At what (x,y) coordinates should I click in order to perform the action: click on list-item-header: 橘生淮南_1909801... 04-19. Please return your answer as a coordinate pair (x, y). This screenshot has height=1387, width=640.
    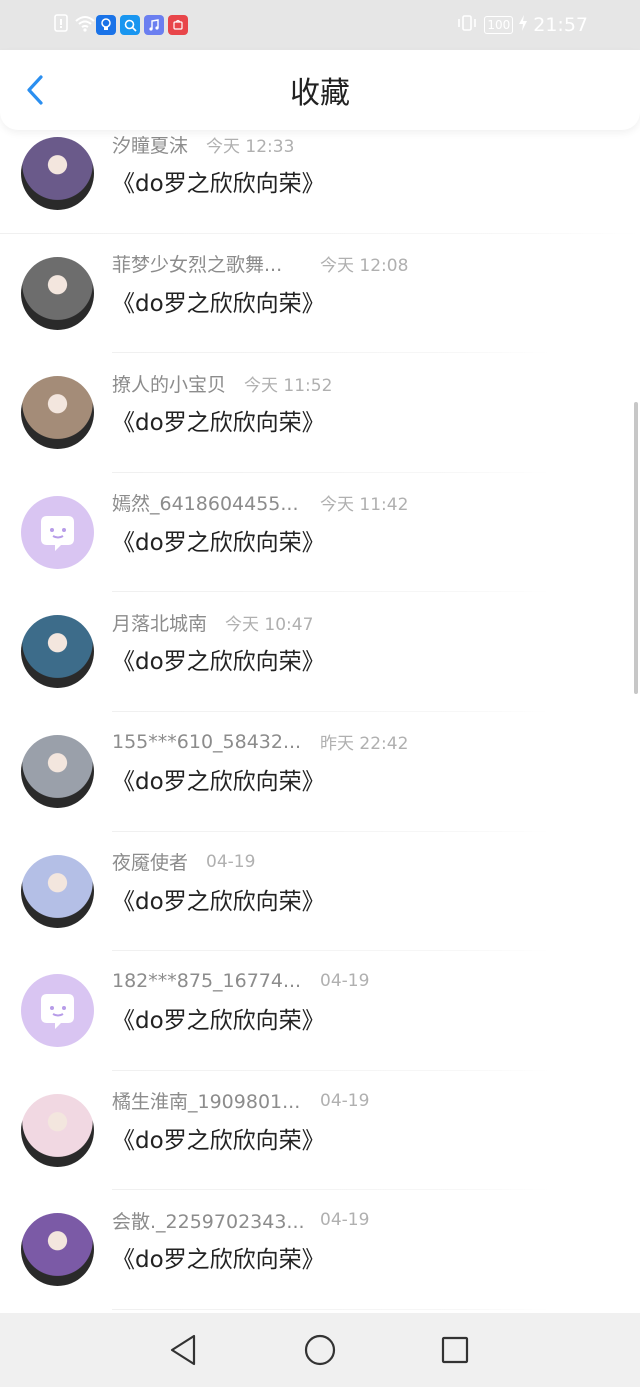
    Looking at the image, I should click on (366, 1100).